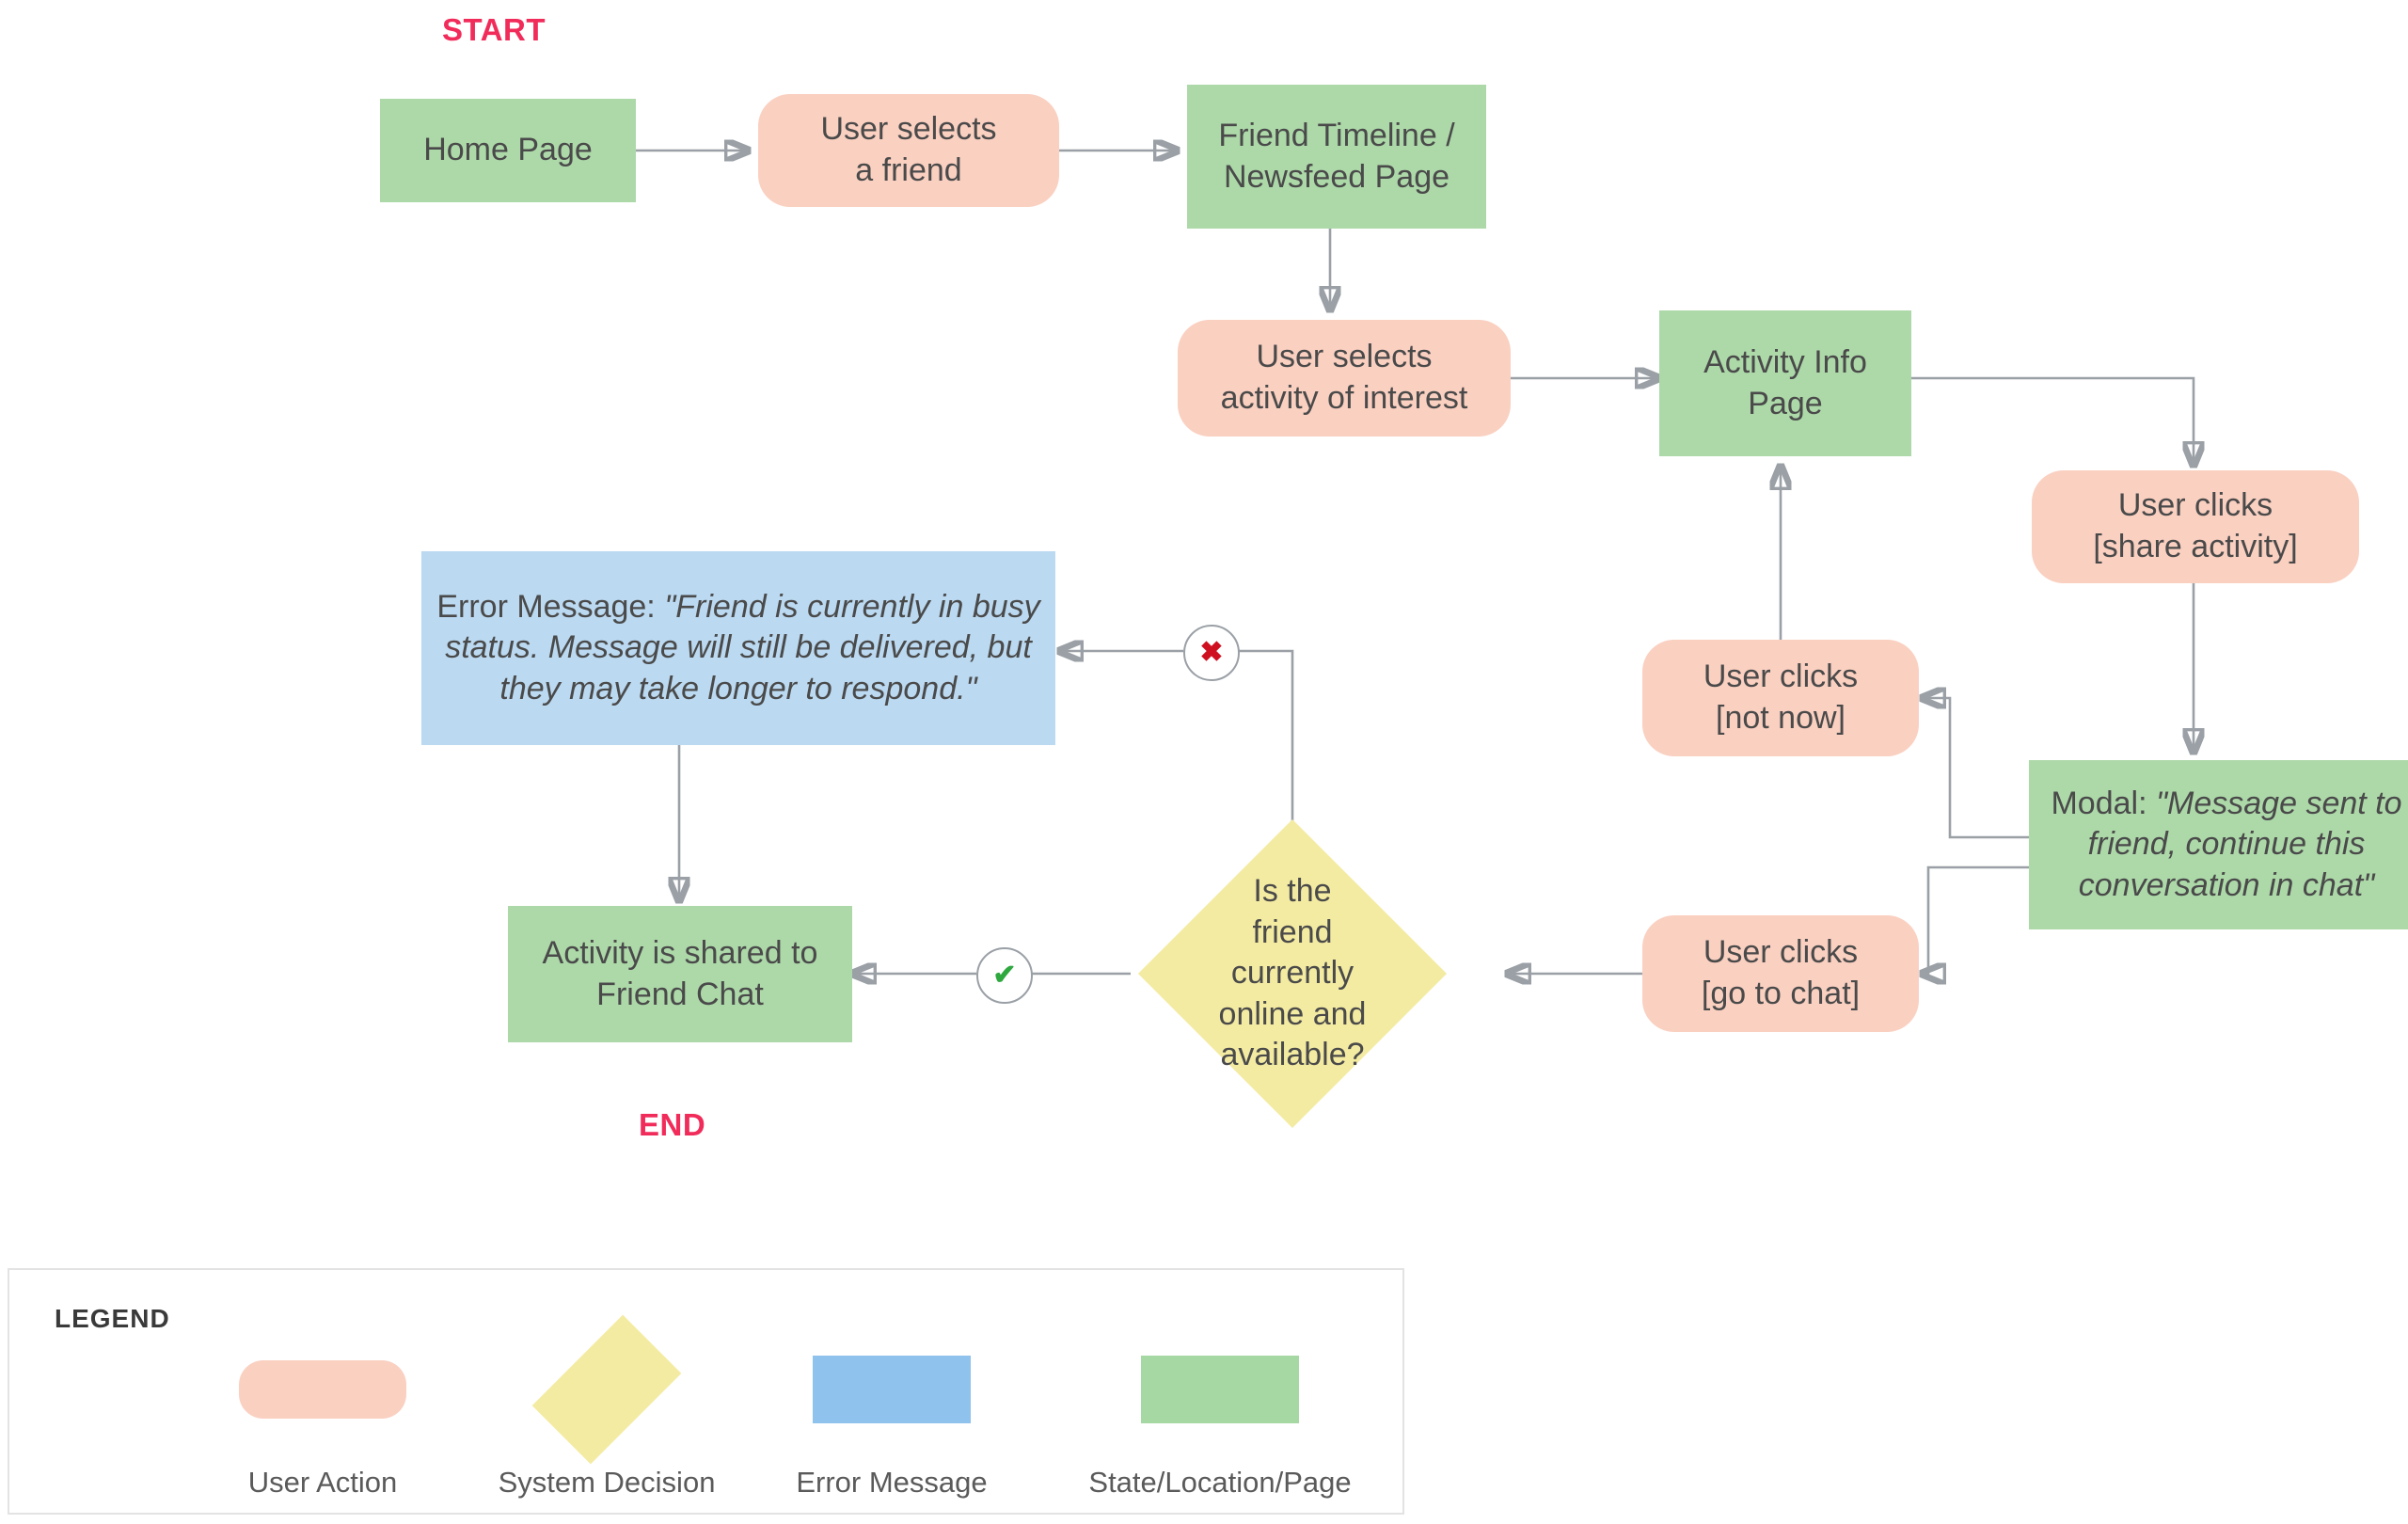 The image size is (2408, 1524). I want to click on node-user-selects-friend: User selects a friend, so click(909, 150).